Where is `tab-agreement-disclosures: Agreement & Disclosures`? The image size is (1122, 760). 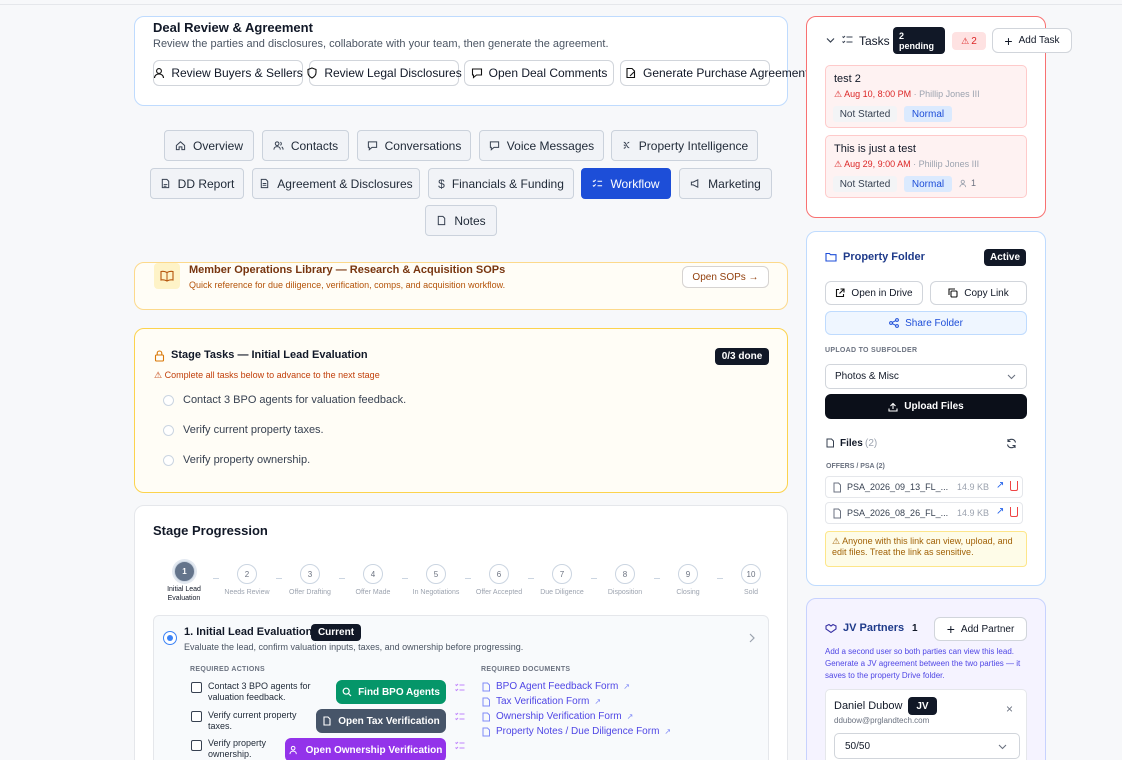 tab-agreement-disclosures: Agreement & Disclosures is located at coordinates (336, 183).